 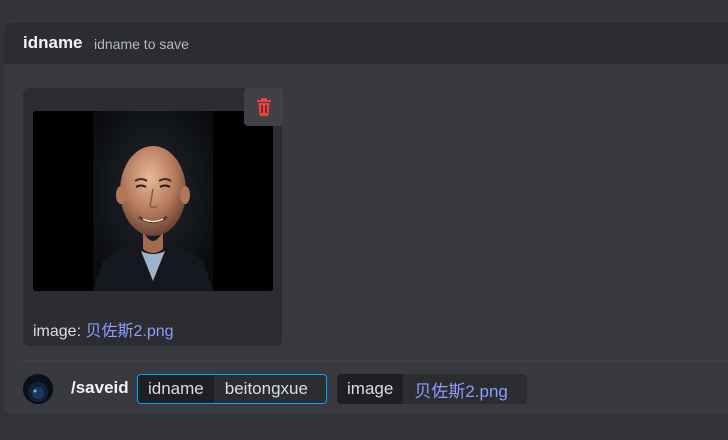 I want to click on attachment-image-preview, so click(x=153, y=201).